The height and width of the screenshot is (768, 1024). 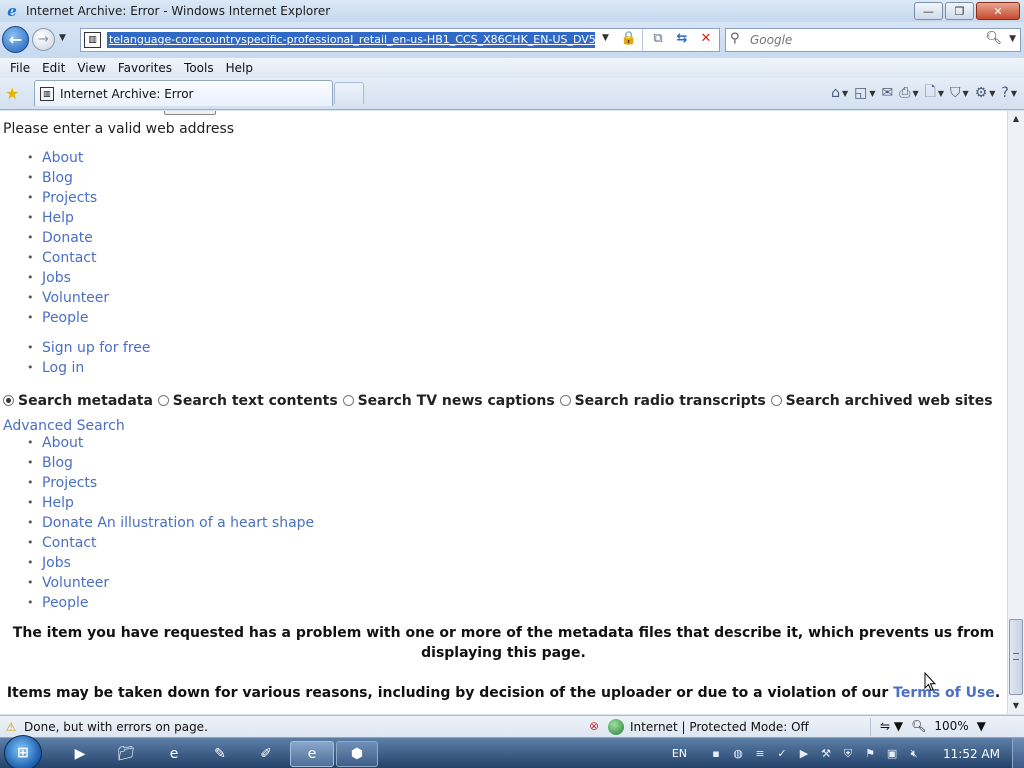 I want to click on zoom-control: ⇋ ▼ 🔍︎ 100% ▼, so click(x=933, y=726).